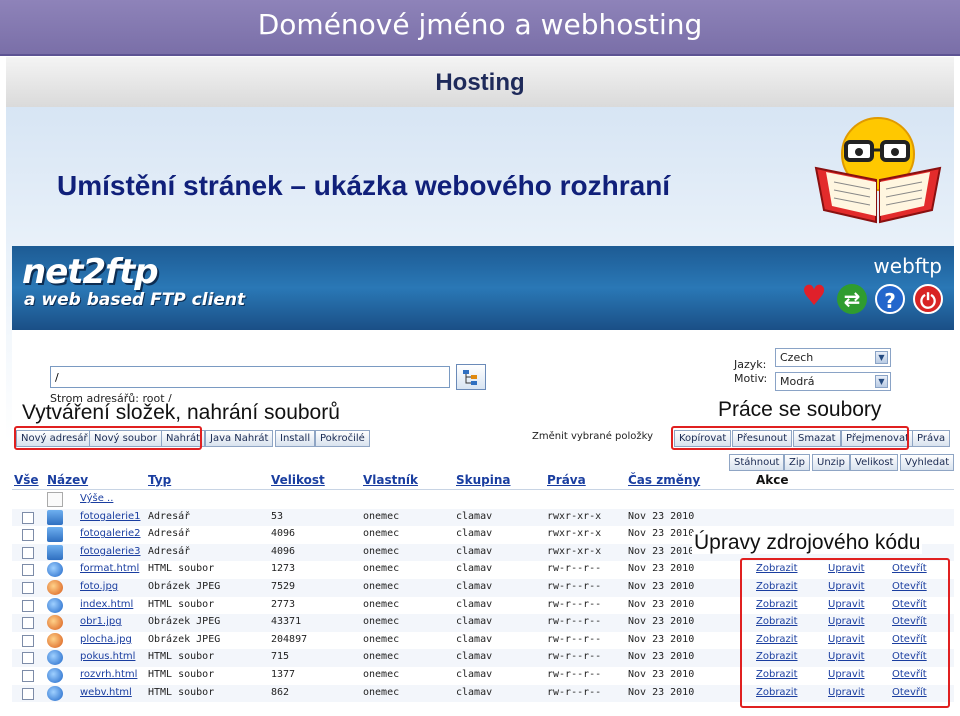 The image size is (960, 716). What do you see at coordinates (106, 604) in the screenshot?
I see `cell-name: index.html` at bounding box center [106, 604].